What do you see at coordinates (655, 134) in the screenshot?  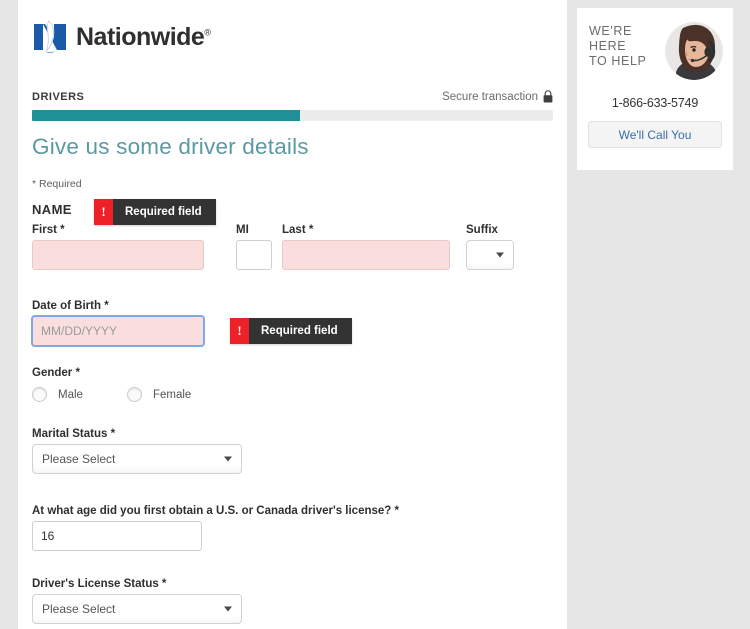 I see `well-call-you-button: We'll Call You` at bounding box center [655, 134].